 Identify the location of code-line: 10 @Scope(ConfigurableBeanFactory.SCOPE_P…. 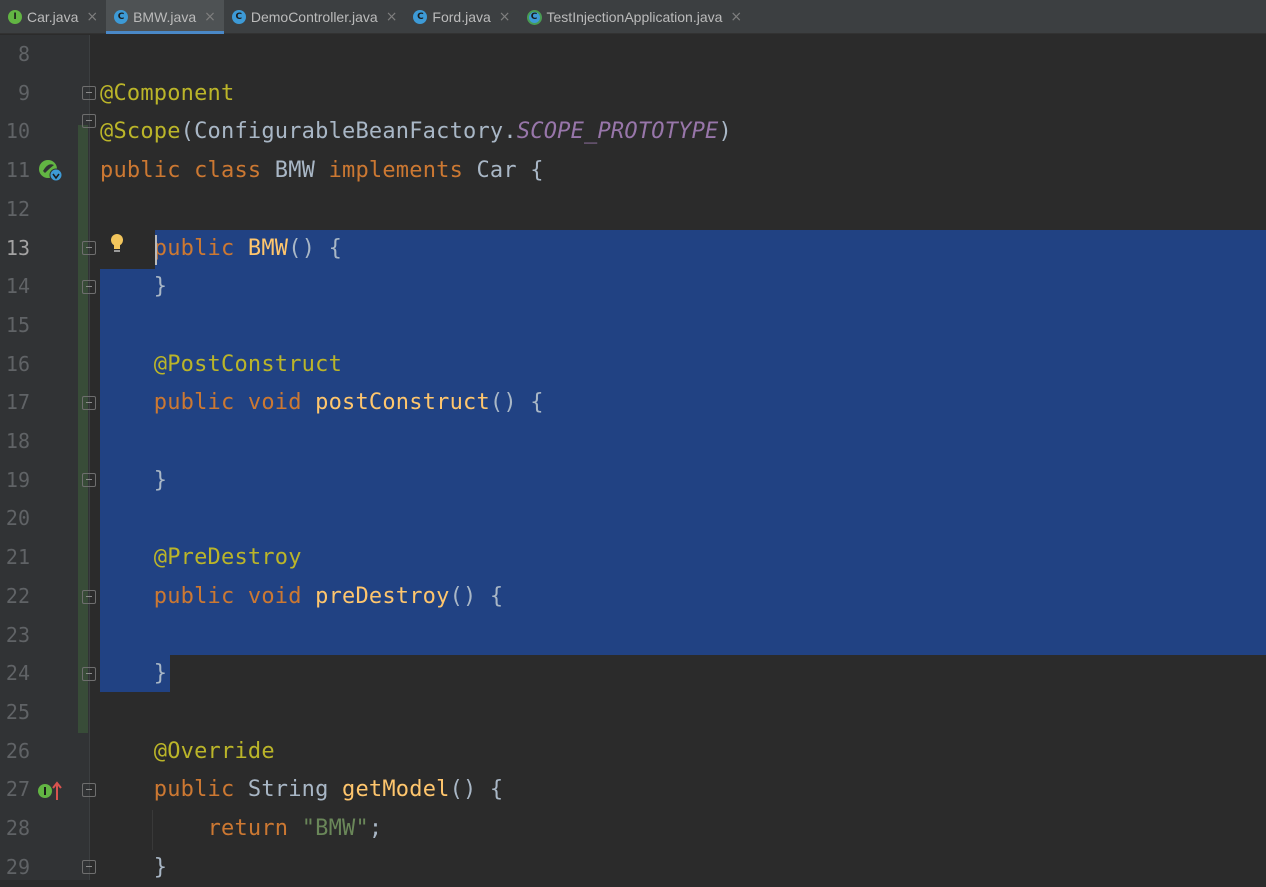
(633, 131).